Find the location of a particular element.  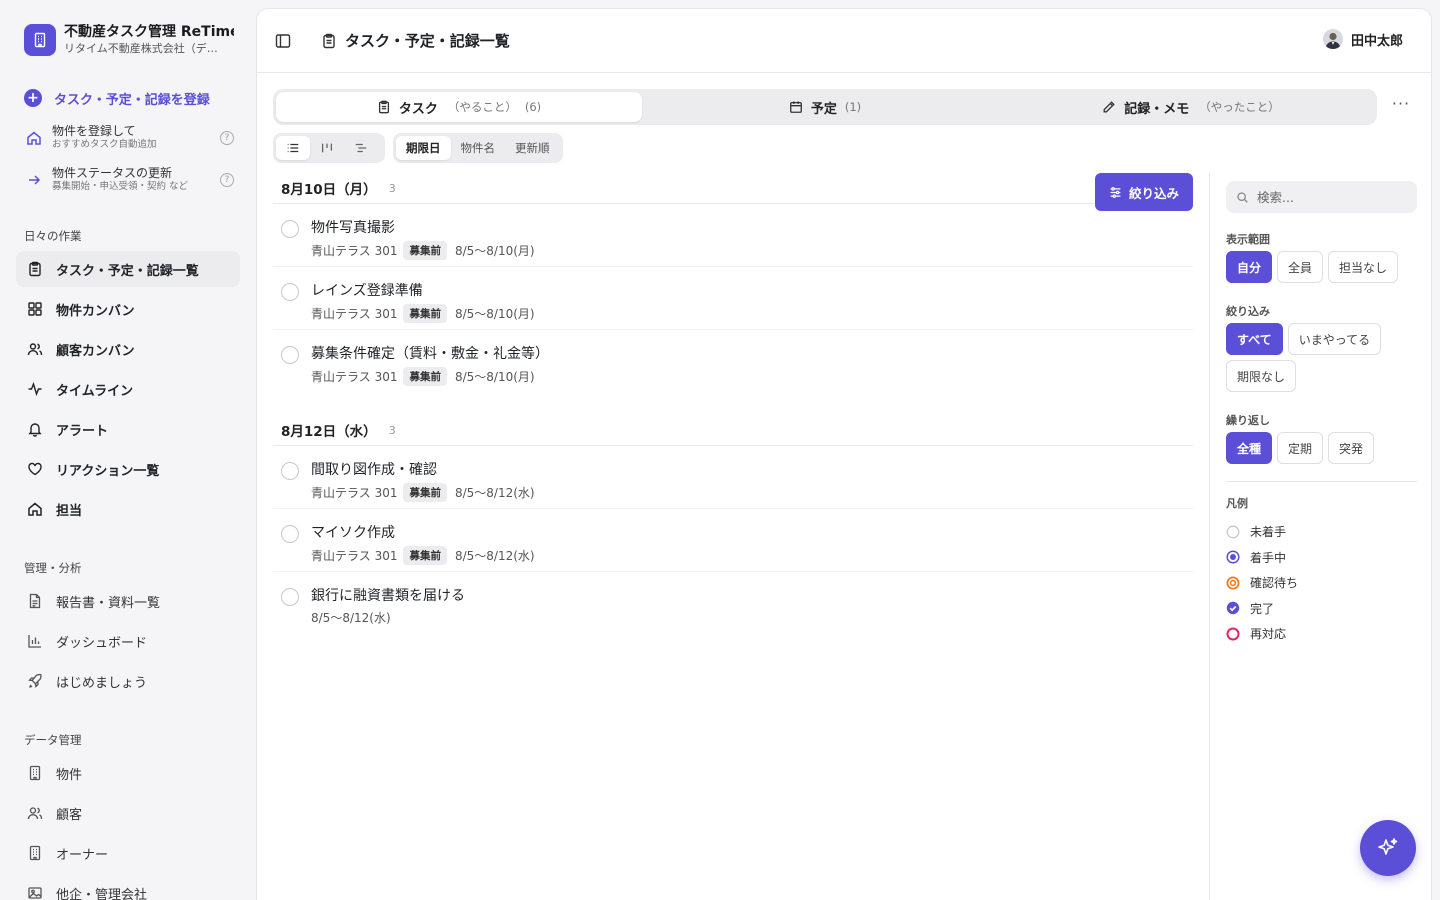

task-row: レインズ登録準備 青山テラス 301 募集前 8/5〜8/10(月) is located at coordinates (733, 298).